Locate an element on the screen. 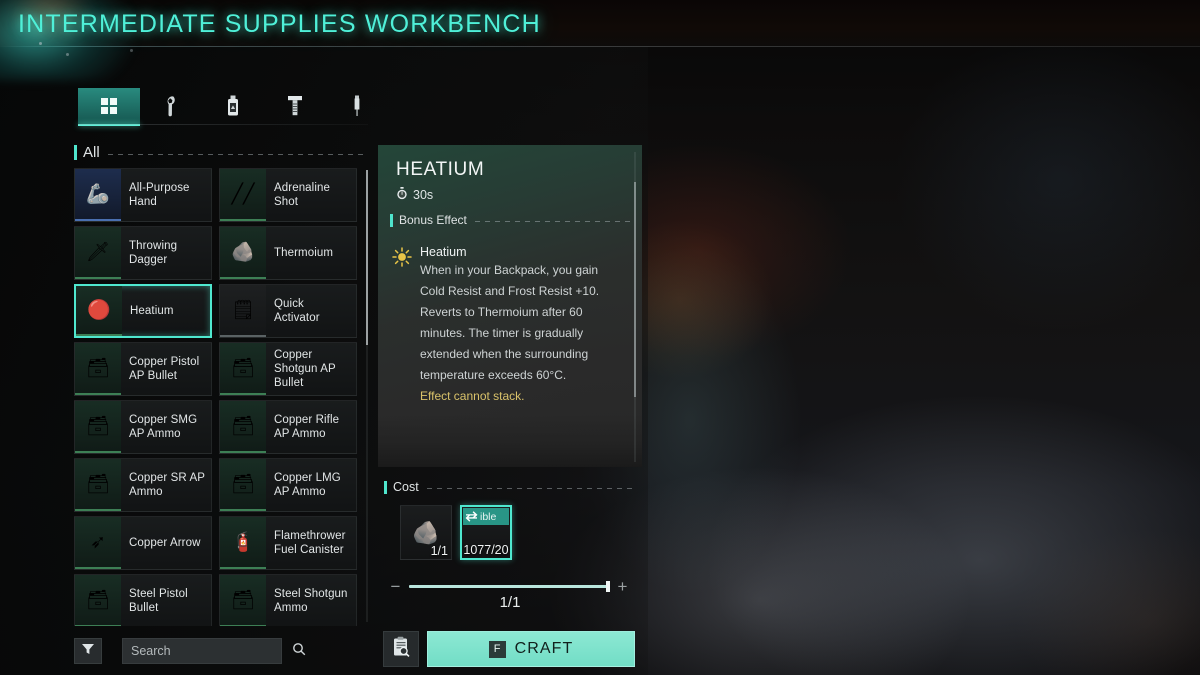 The height and width of the screenshot is (675, 1200). cost-slot: 🪨 1/1 is located at coordinates (426, 532).